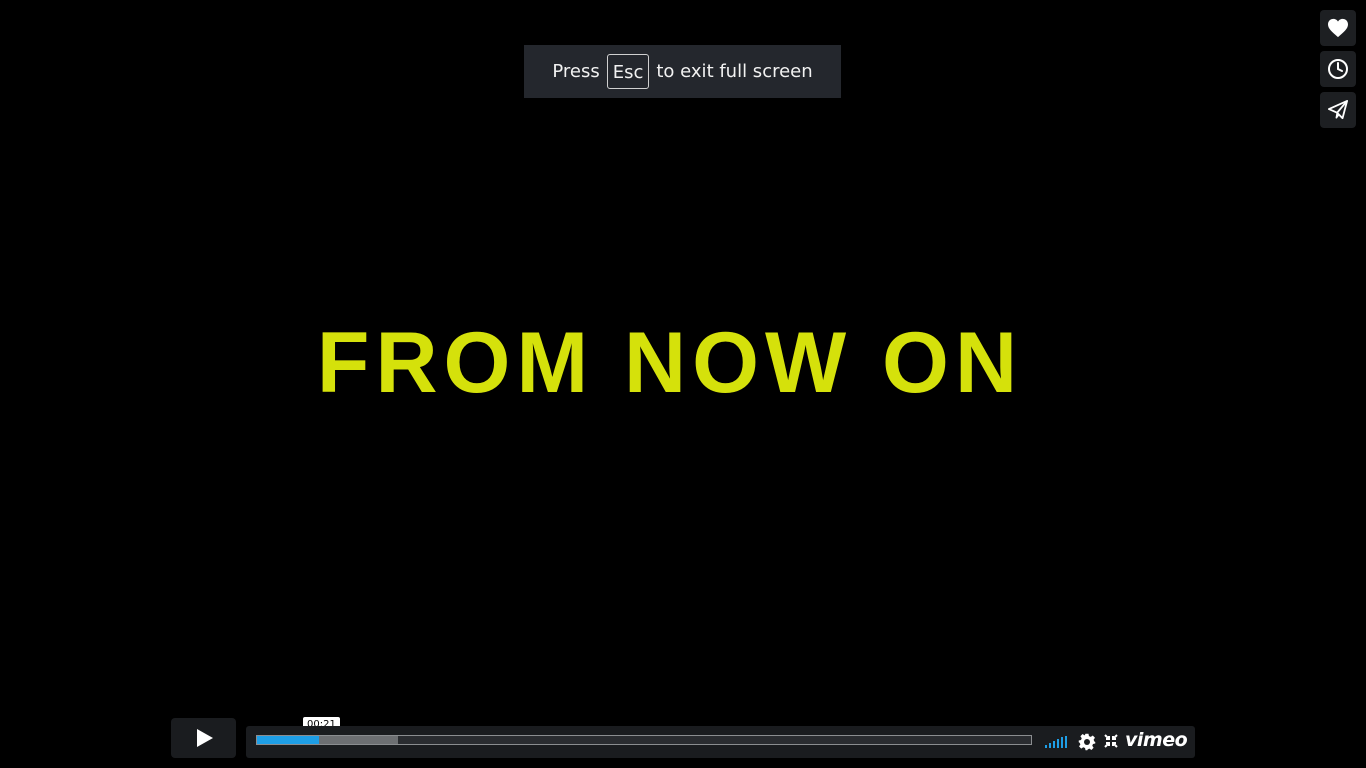  Describe the element at coordinates (576, 71) in the screenshot. I see `fullscreen-notice-prefix: Press` at that location.